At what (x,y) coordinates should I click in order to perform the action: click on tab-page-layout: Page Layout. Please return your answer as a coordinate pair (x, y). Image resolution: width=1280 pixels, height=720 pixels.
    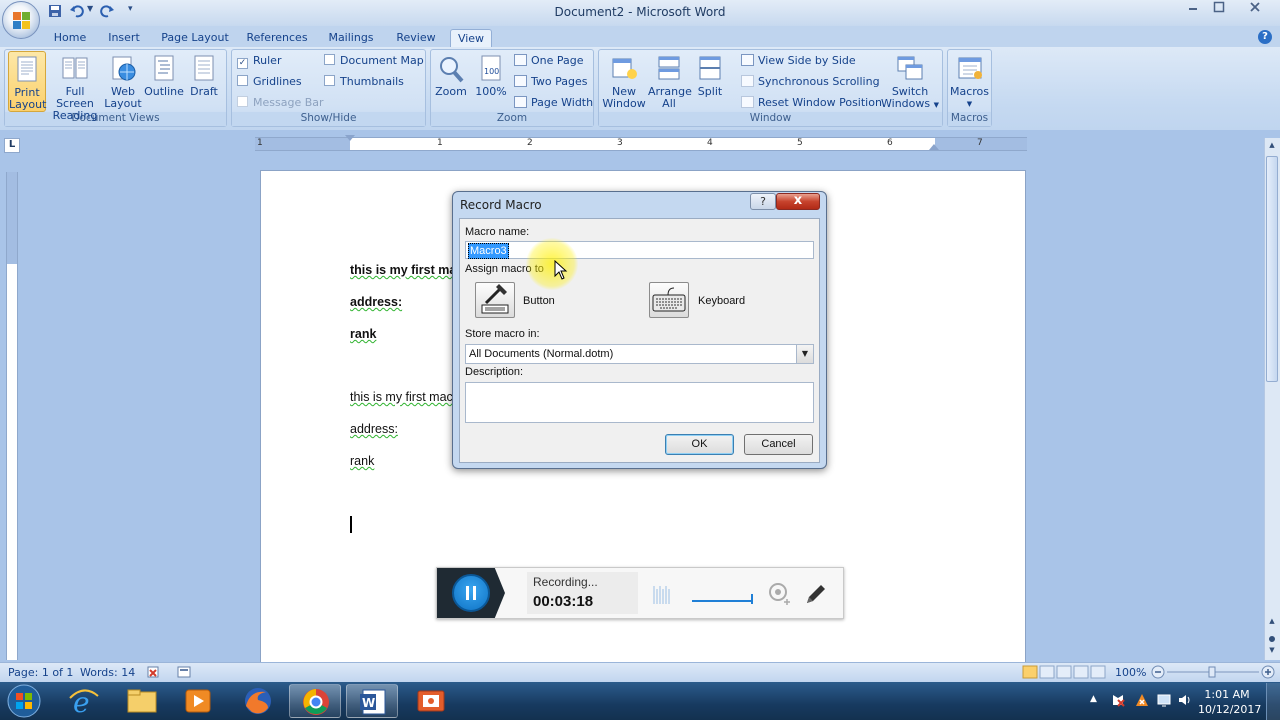
    Looking at the image, I should click on (195, 38).